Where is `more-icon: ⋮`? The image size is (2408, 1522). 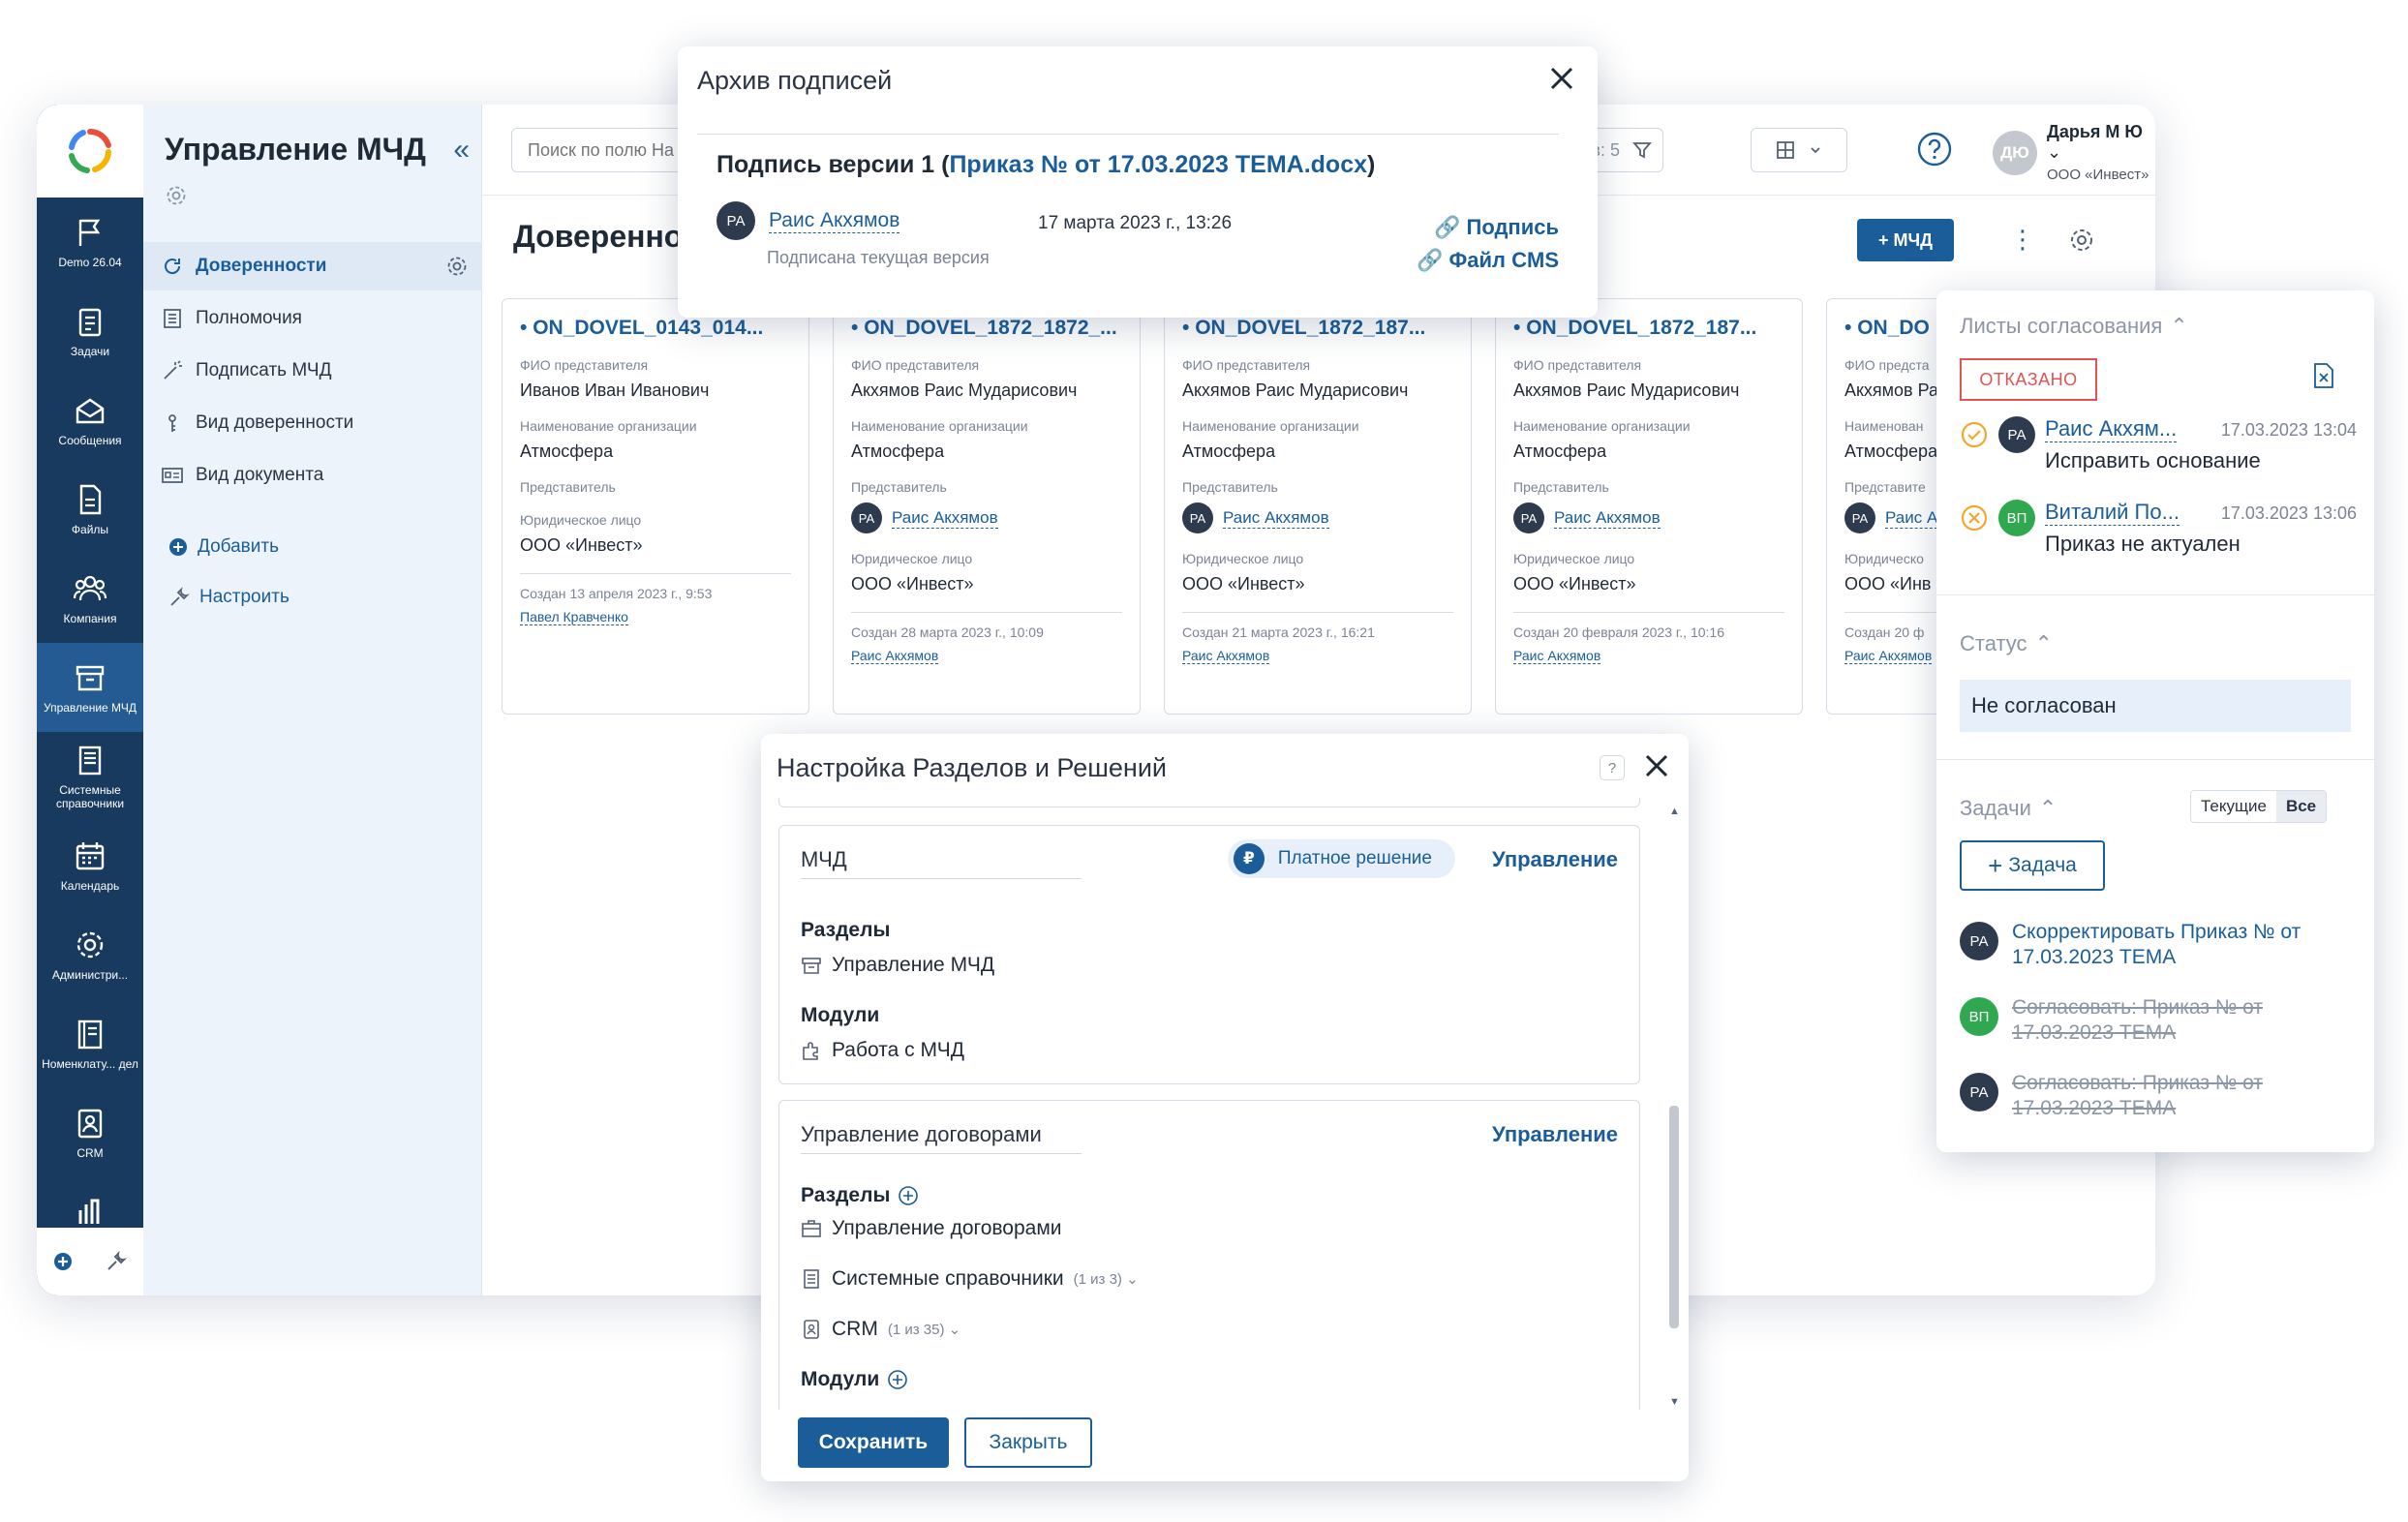
more-icon: ⋮ is located at coordinates (2022, 240).